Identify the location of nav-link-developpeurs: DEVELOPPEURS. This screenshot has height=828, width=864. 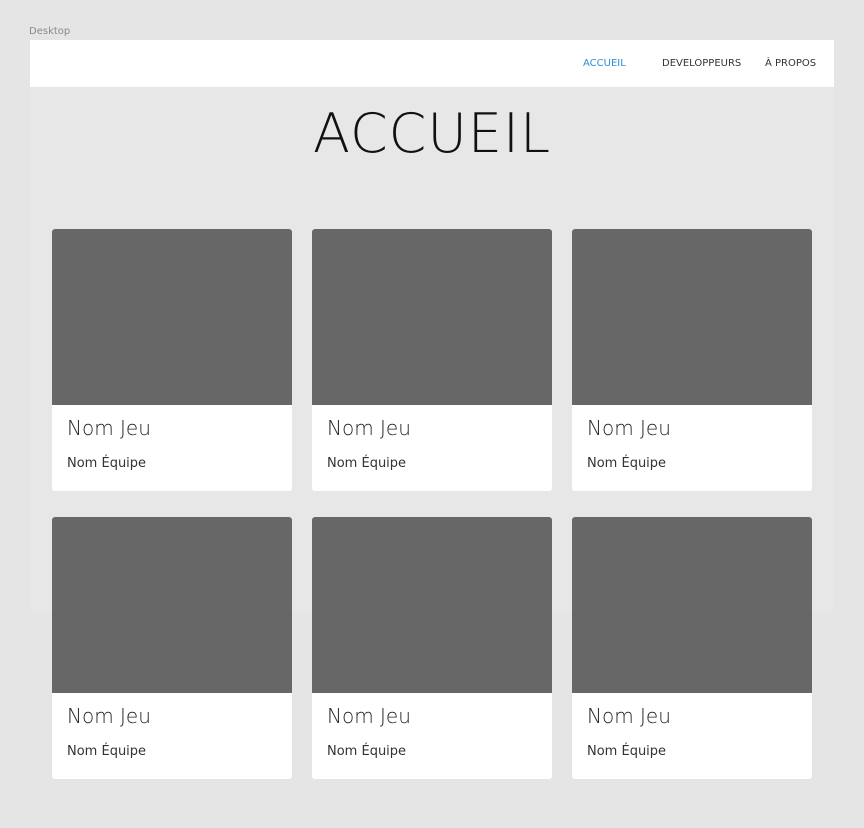
(701, 63).